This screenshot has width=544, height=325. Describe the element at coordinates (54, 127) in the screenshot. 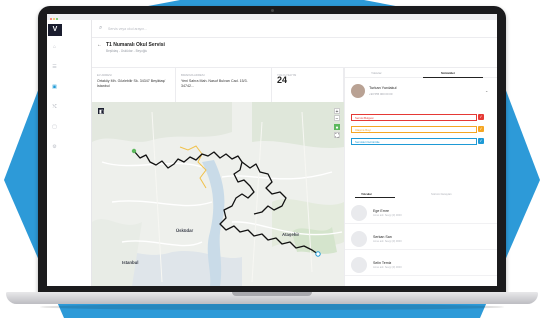

I see `sidebar-chat-icon: ▢` at that location.